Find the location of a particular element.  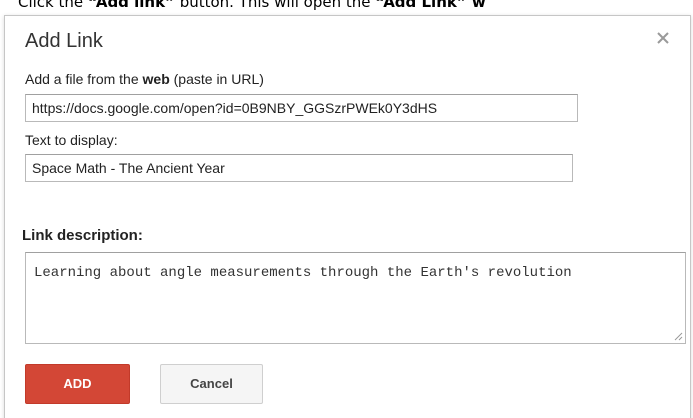

url-label-web: web is located at coordinates (156, 79).